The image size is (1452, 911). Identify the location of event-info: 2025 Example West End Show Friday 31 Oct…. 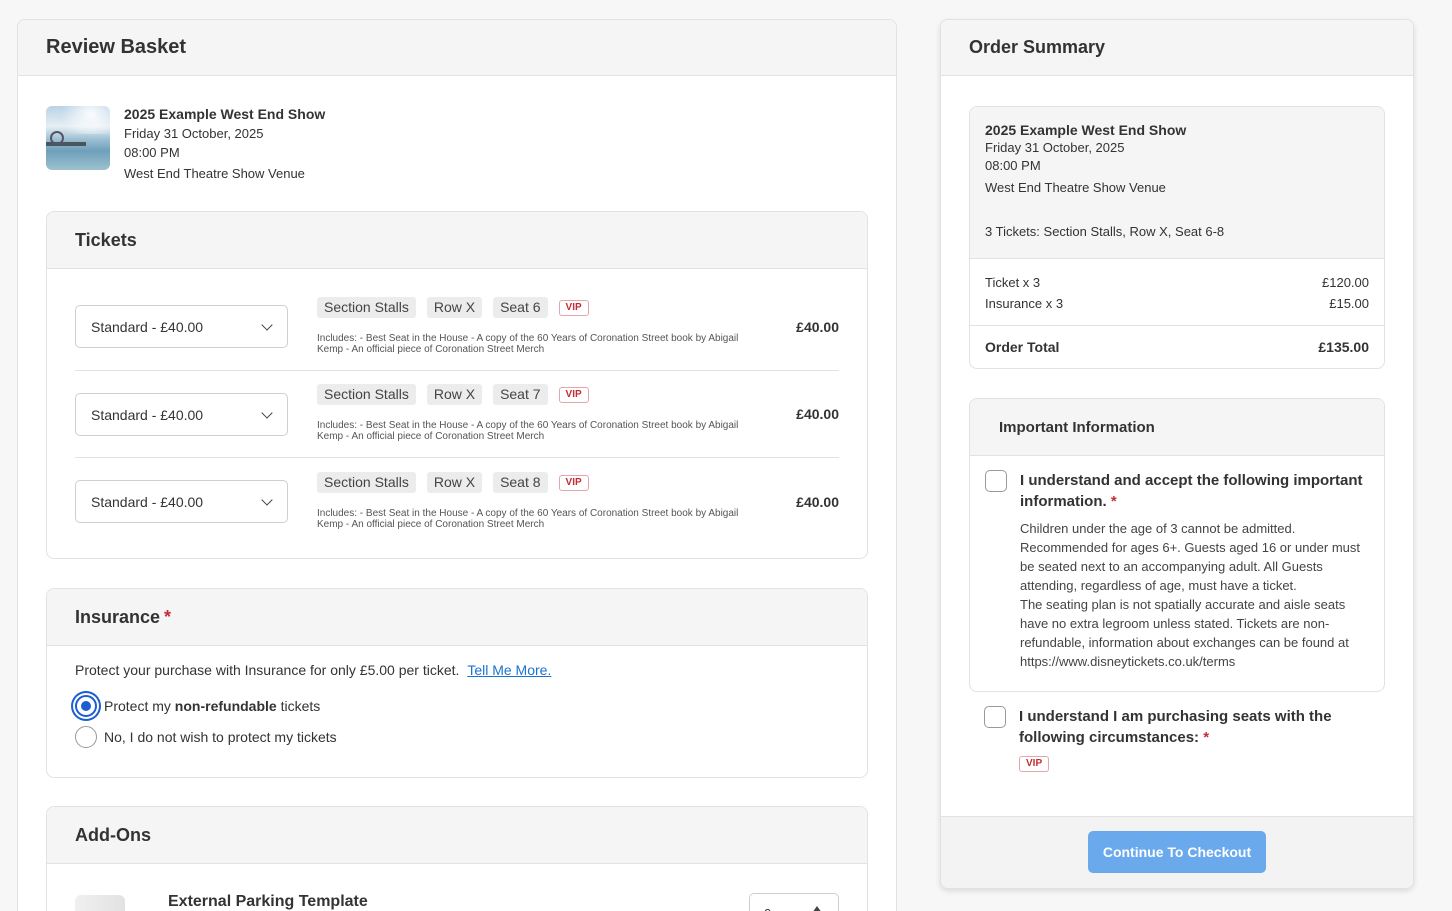
(185, 144).